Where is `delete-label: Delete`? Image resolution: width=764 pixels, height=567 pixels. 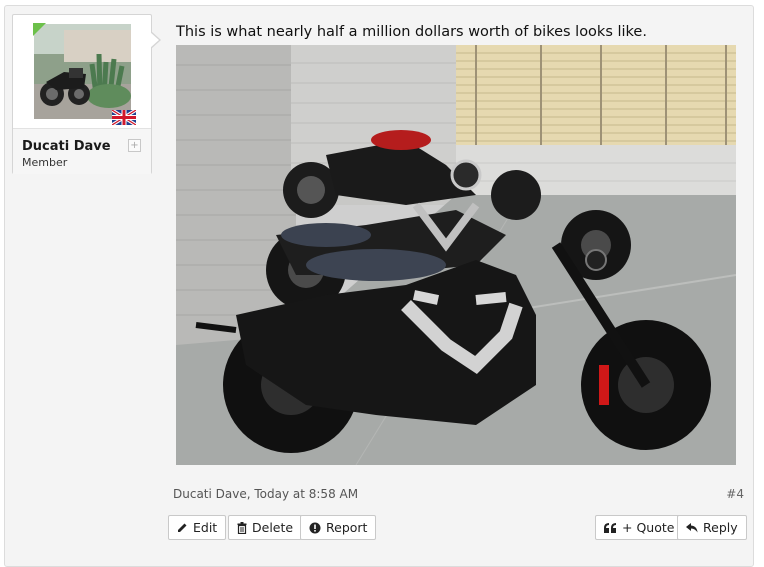 delete-label: Delete is located at coordinates (273, 527).